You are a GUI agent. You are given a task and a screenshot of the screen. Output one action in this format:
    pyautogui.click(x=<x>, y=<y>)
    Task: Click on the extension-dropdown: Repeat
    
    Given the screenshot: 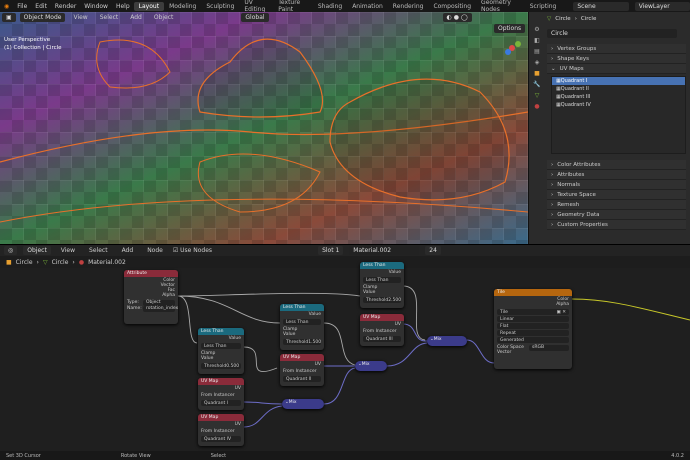 What is the action you would take?
    pyautogui.click(x=533, y=333)
    